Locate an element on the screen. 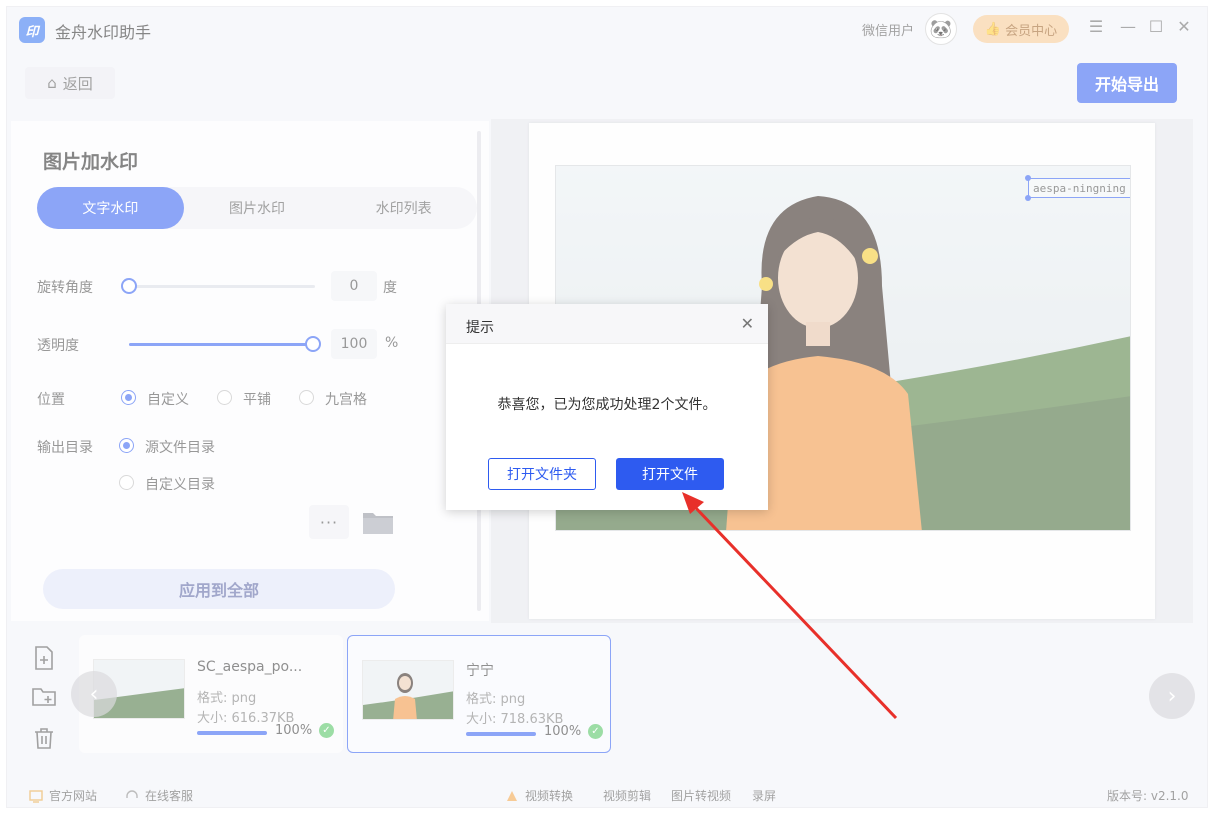  dialog-header: 提示 ✕ is located at coordinates (607, 324).